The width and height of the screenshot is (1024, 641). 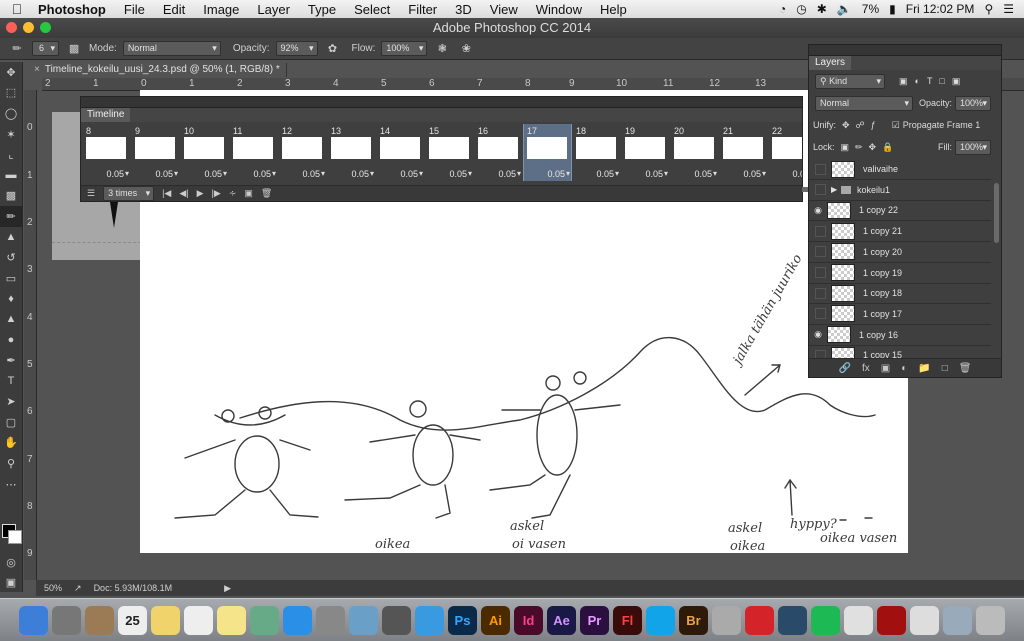 What do you see at coordinates (792, 620) in the screenshot?
I see `dock-app-chart` at bounding box center [792, 620].